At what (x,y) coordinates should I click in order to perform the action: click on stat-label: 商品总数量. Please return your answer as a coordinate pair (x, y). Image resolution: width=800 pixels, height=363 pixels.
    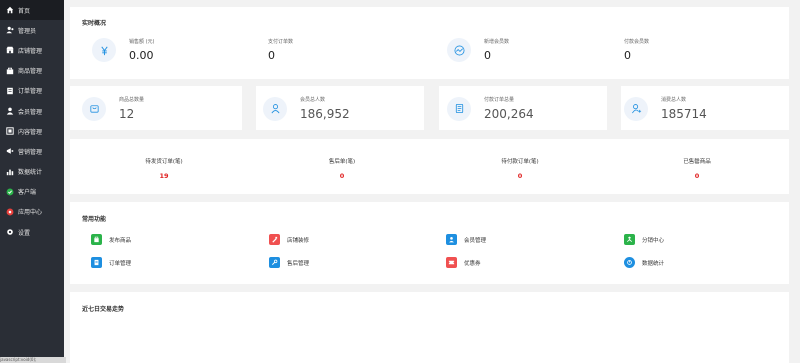
    Looking at the image, I should click on (132, 100).